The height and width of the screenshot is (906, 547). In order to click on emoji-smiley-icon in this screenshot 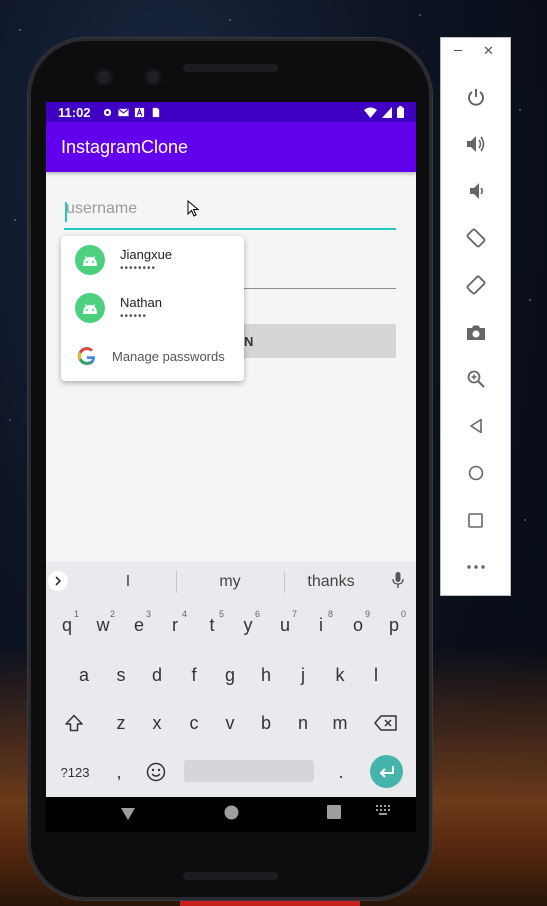, I will do `click(156, 772)`.